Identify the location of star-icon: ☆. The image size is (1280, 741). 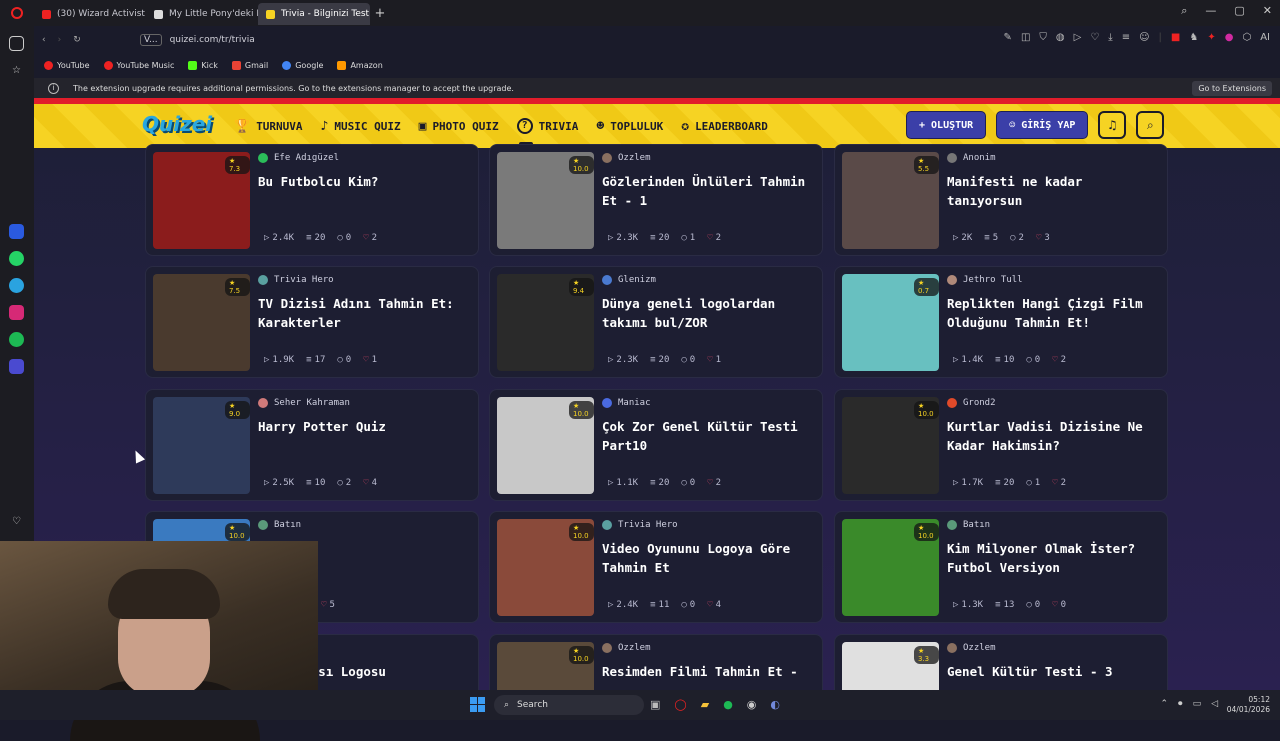
(16, 70).